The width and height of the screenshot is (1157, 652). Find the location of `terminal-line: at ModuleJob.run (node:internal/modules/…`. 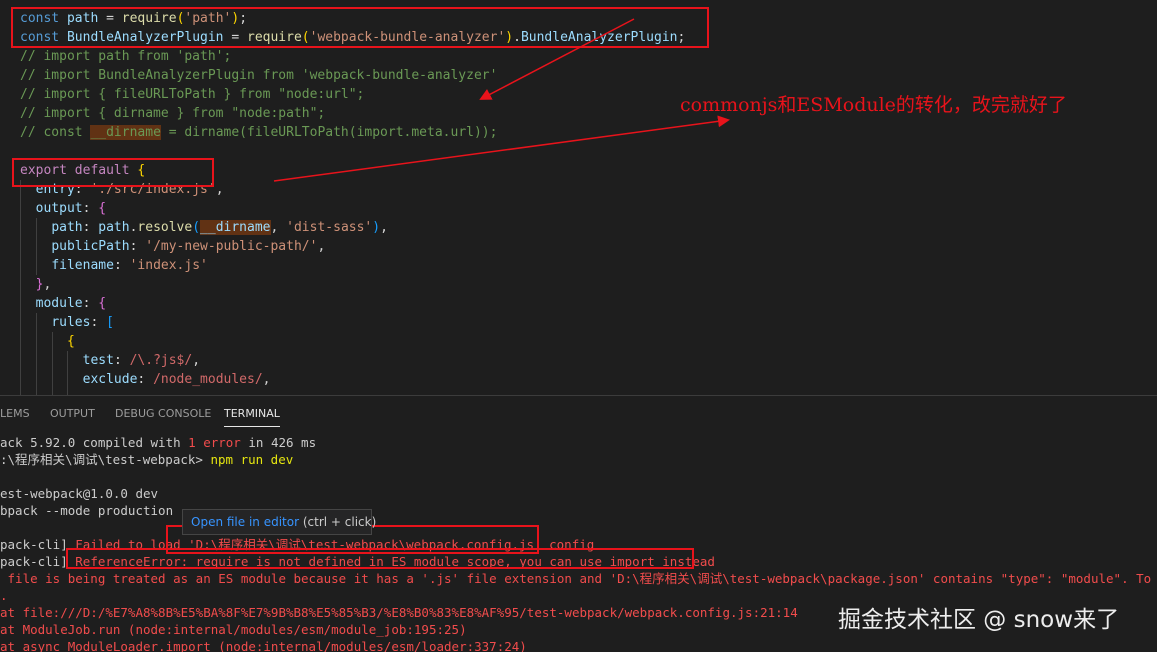

terminal-line: at ModuleJob.run (node:internal/modules/… is located at coordinates (233, 629).